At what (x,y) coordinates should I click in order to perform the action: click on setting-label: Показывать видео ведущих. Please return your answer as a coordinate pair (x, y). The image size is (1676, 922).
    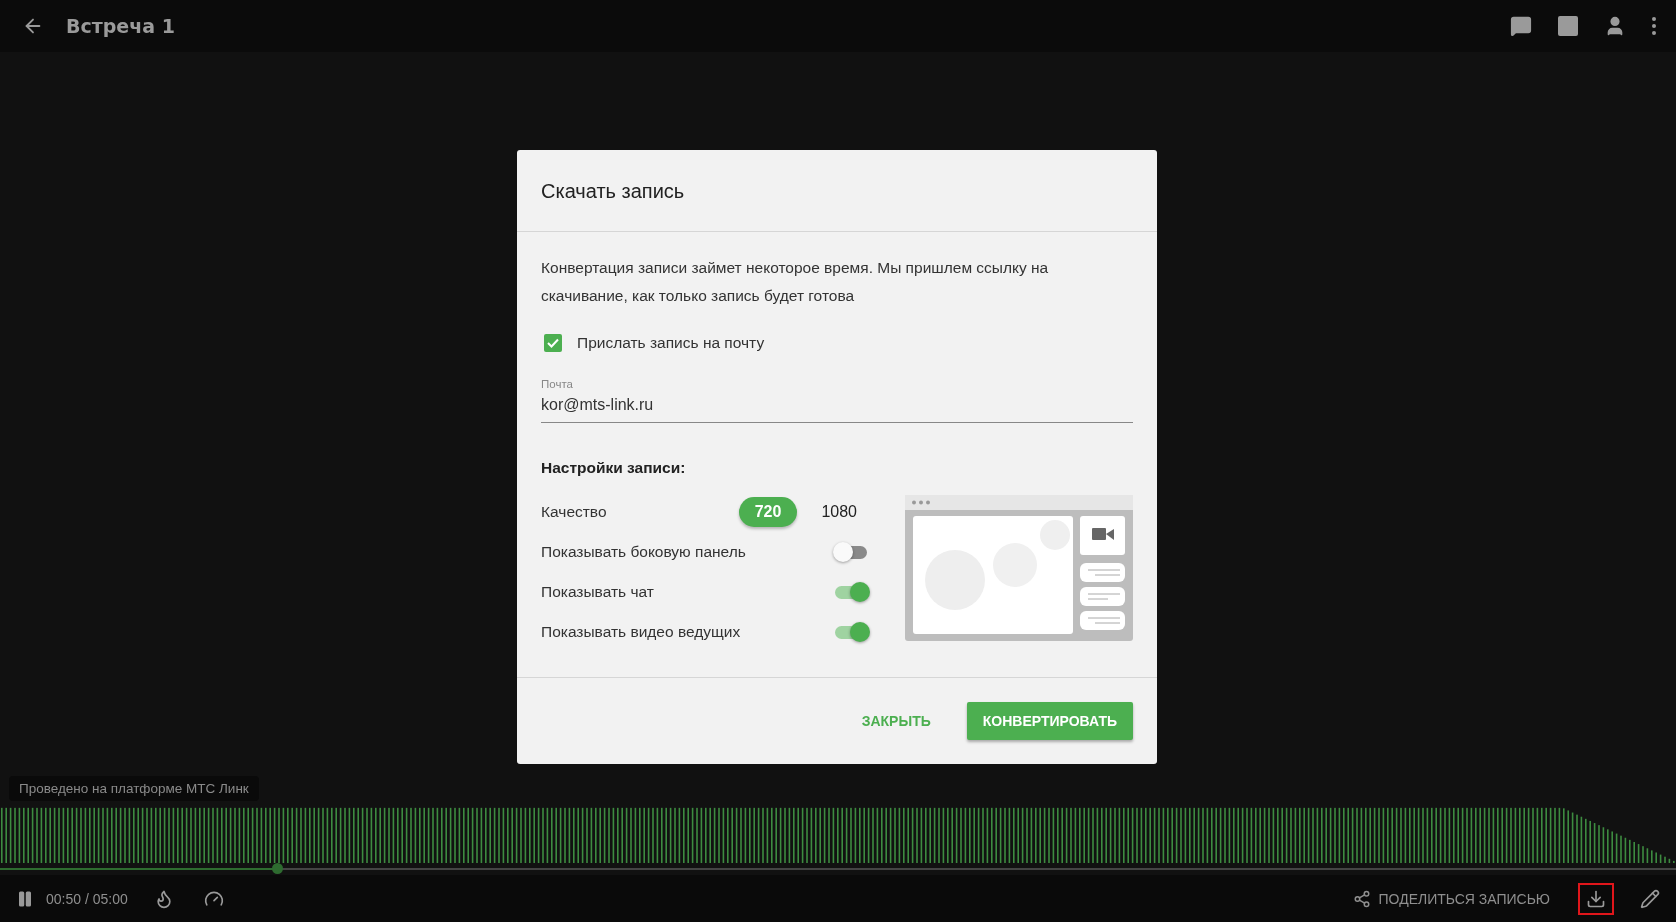
    Looking at the image, I should click on (641, 632).